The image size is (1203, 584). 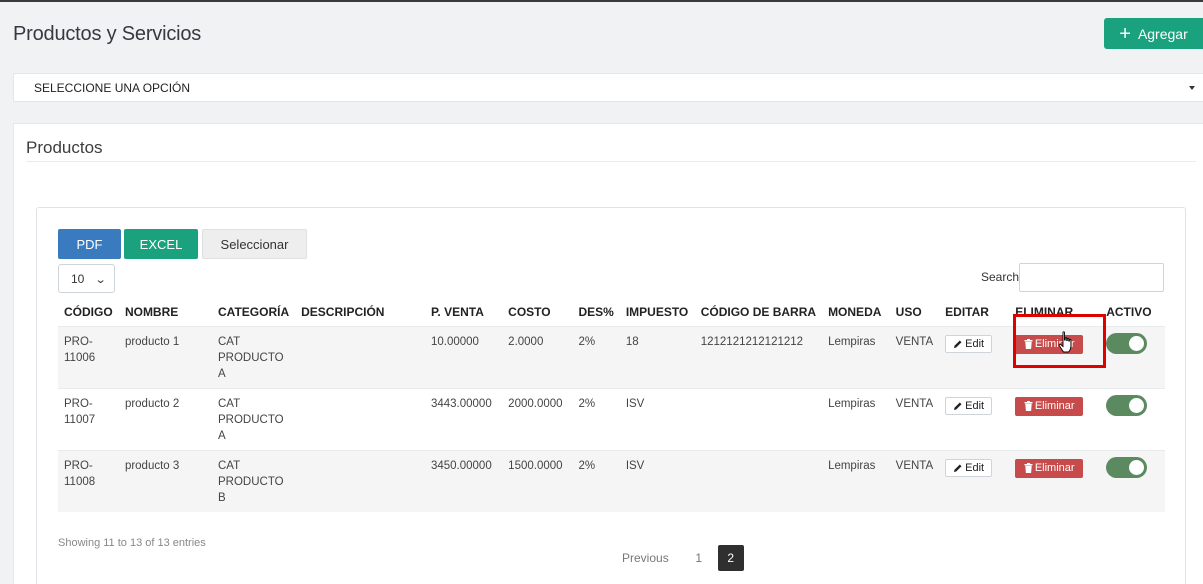 What do you see at coordinates (611, 161) in the screenshot?
I see `card-divider` at bounding box center [611, 161].